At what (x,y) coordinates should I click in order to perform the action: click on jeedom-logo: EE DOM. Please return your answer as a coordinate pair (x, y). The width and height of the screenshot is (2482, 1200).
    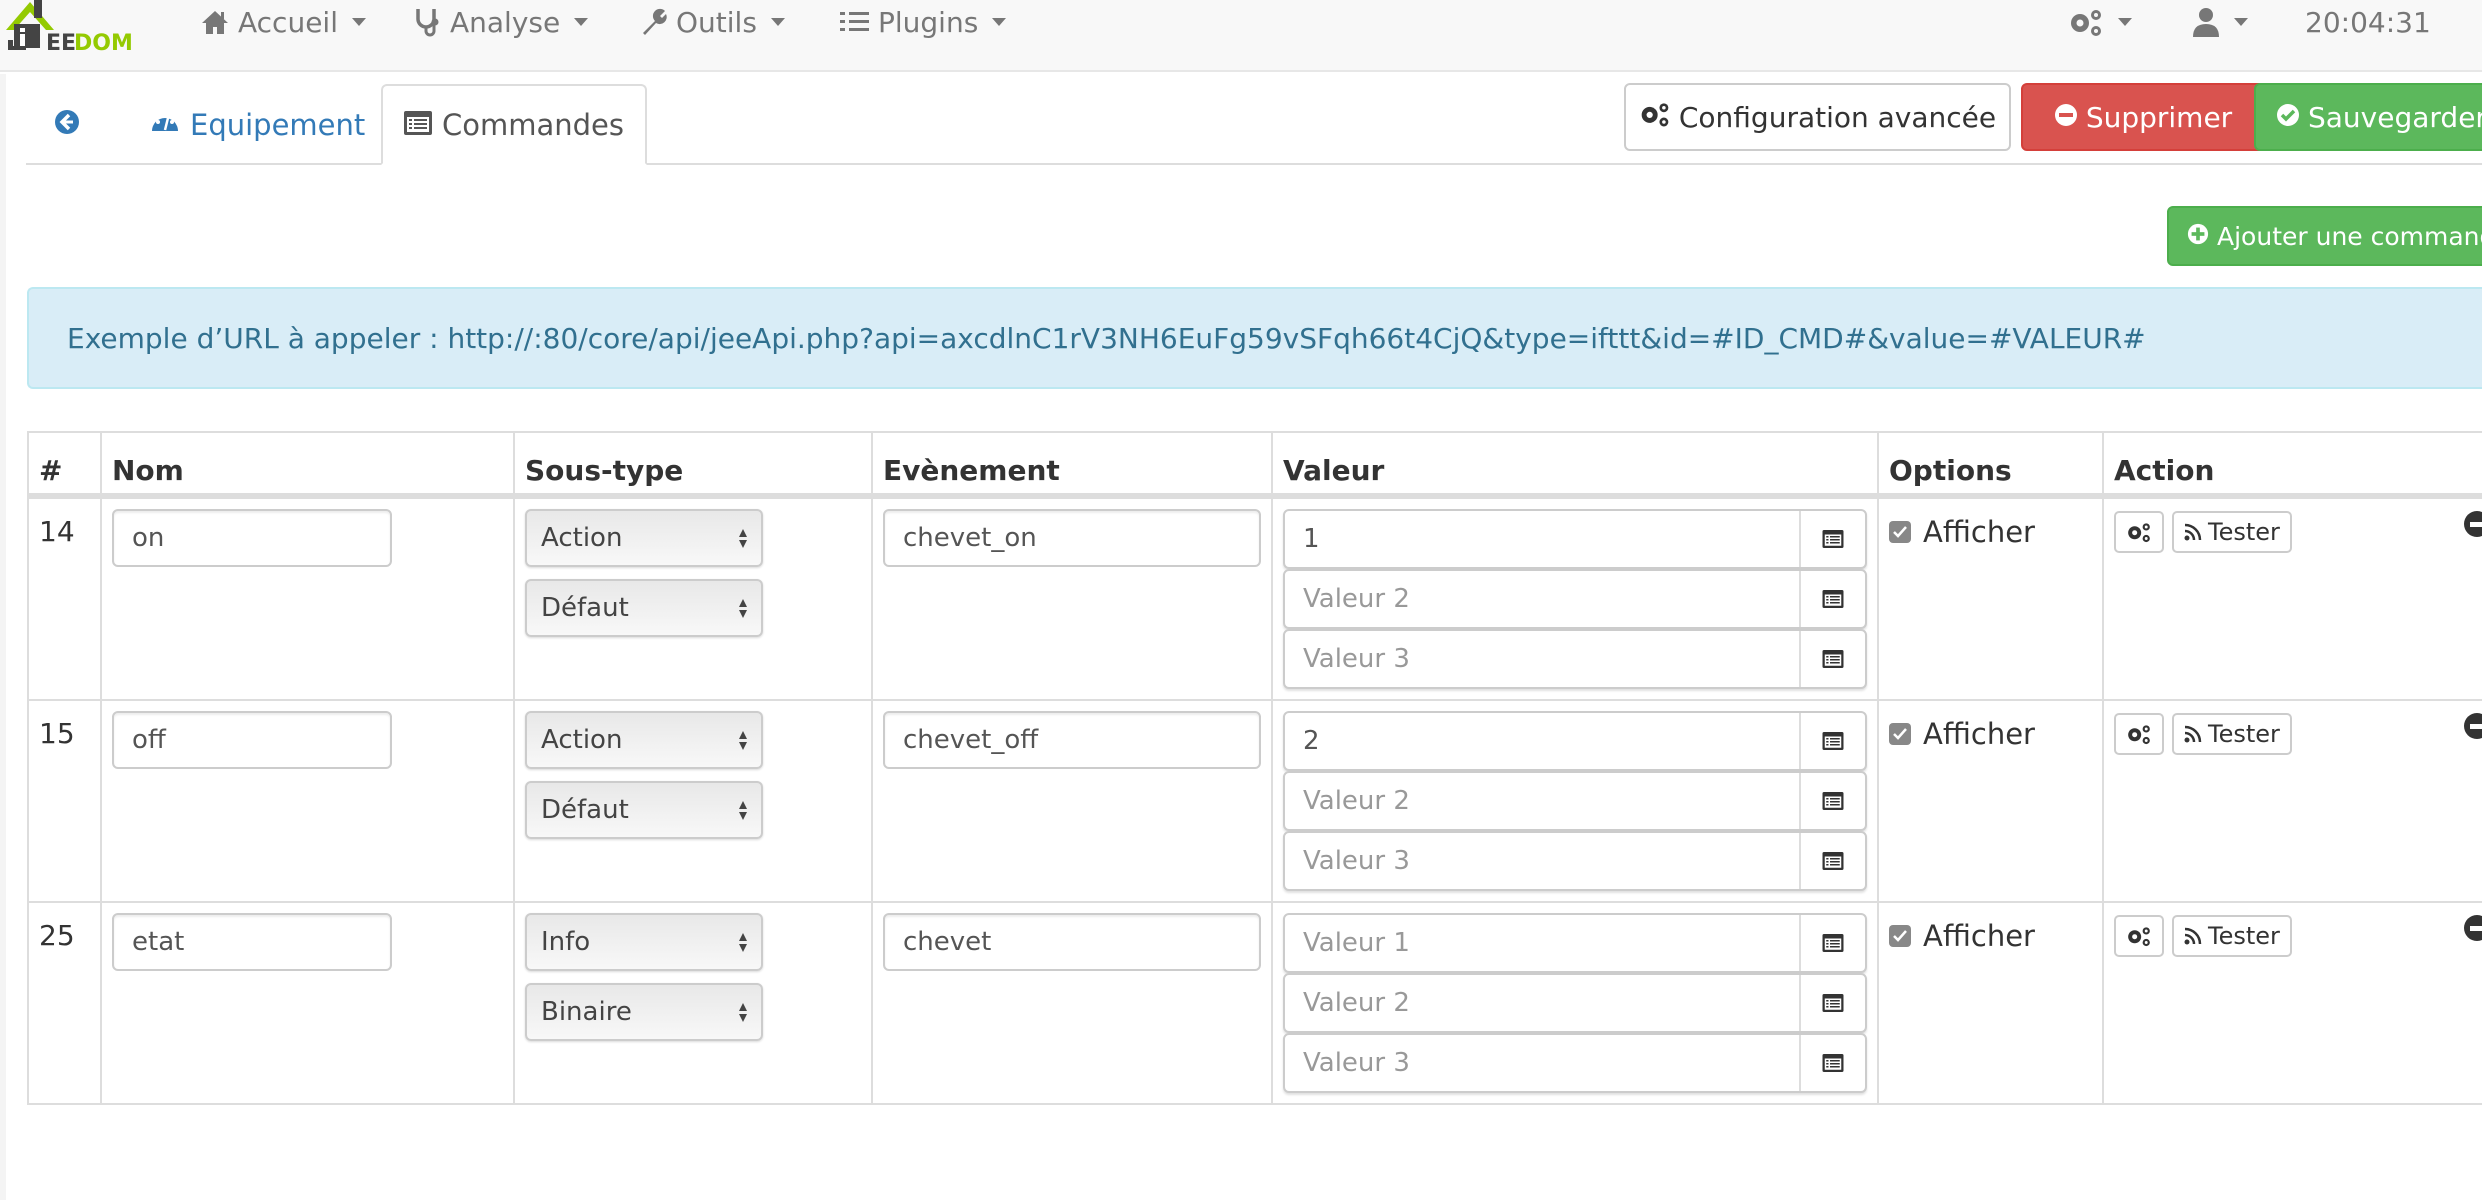
    Looking at the image, I should click on (74, 28).